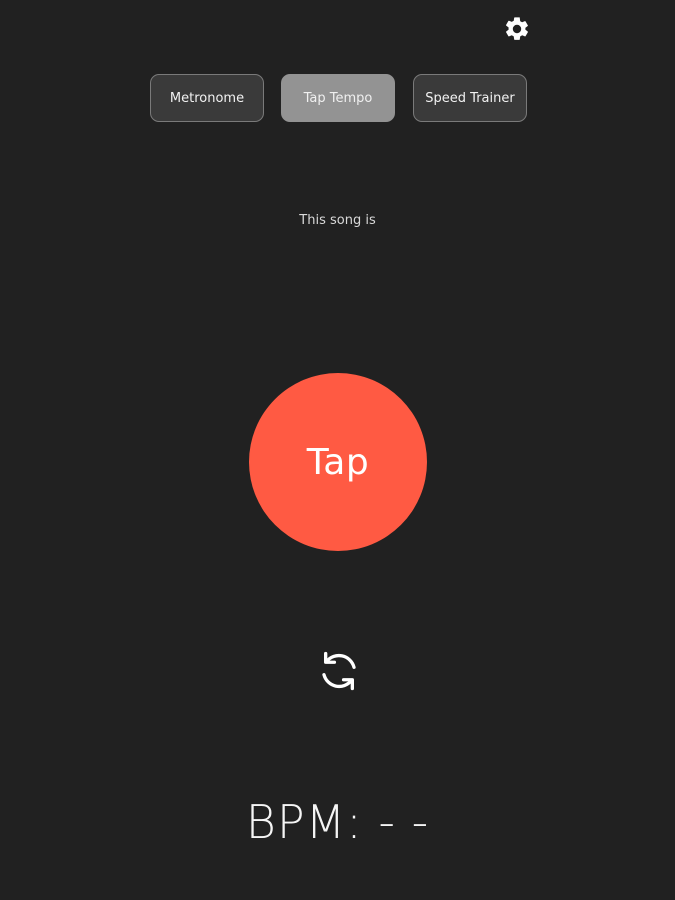 The width and height of the screenshot is (675, 900). I want to click on song-label: This song is, so click(337, 220).